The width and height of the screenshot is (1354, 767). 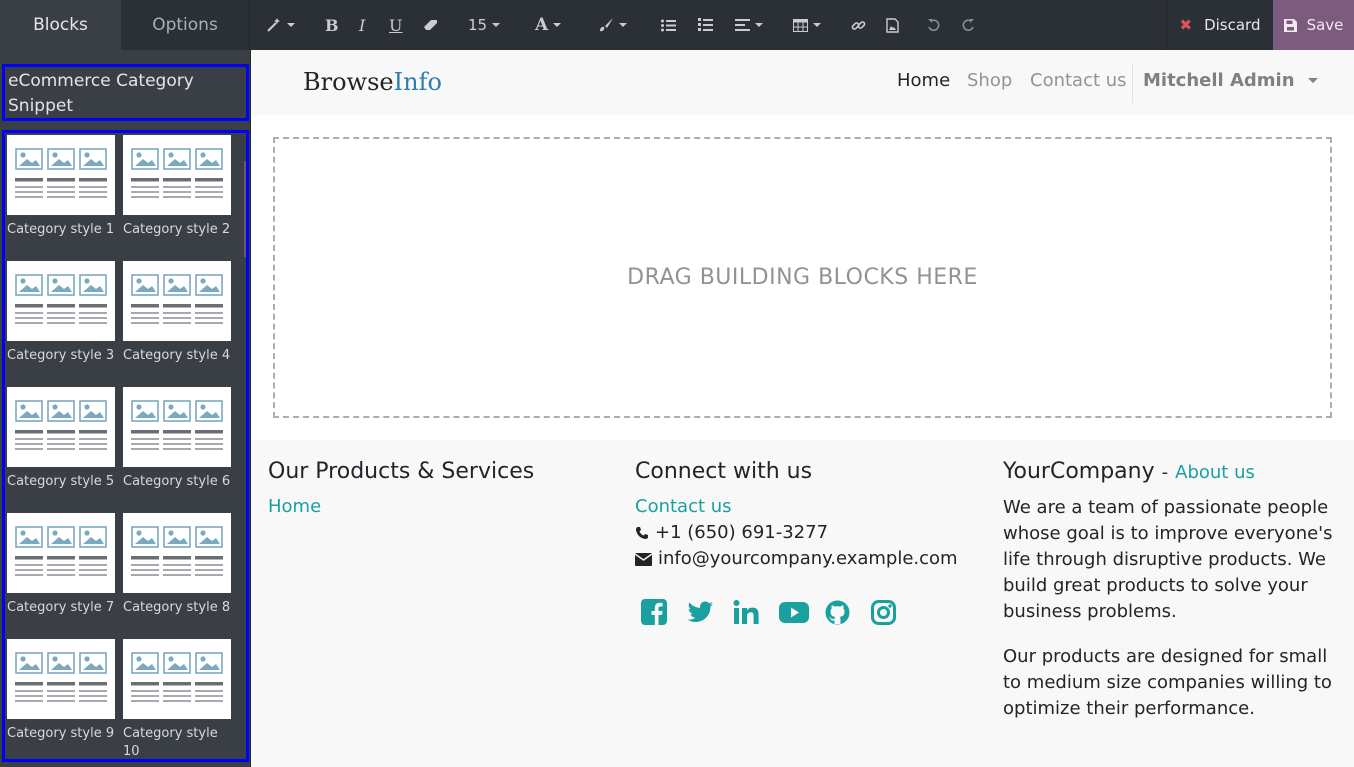 I want to click on tab-blocks: Blocks, so click(x=60, y=25).